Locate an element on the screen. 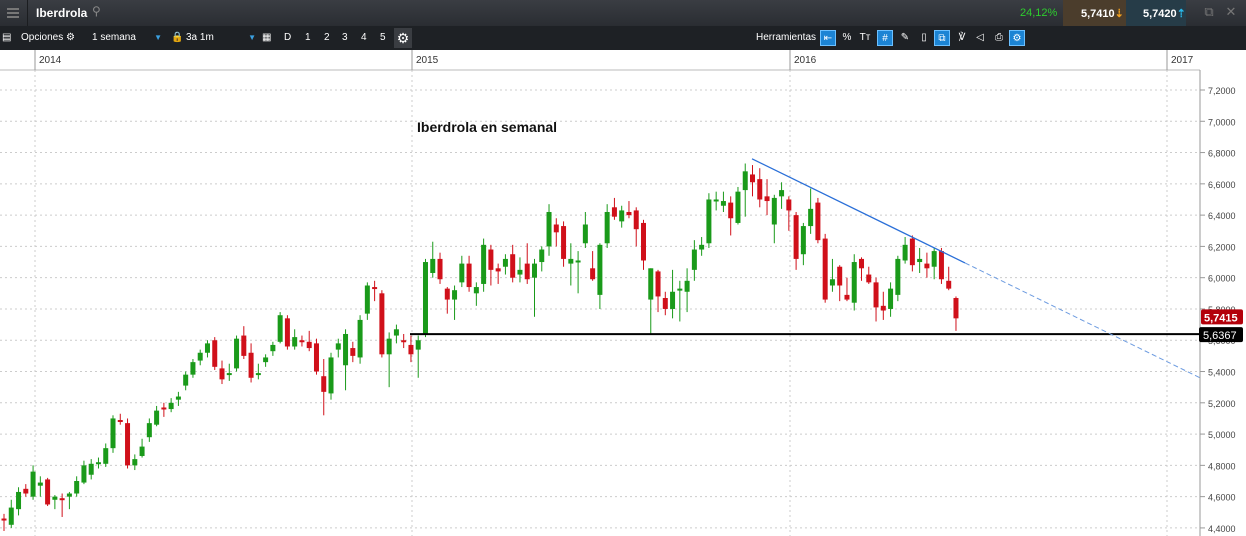 The image size is (1246, 536). y-tick-label: 7,0000 is located at coordinates (1222, 122).